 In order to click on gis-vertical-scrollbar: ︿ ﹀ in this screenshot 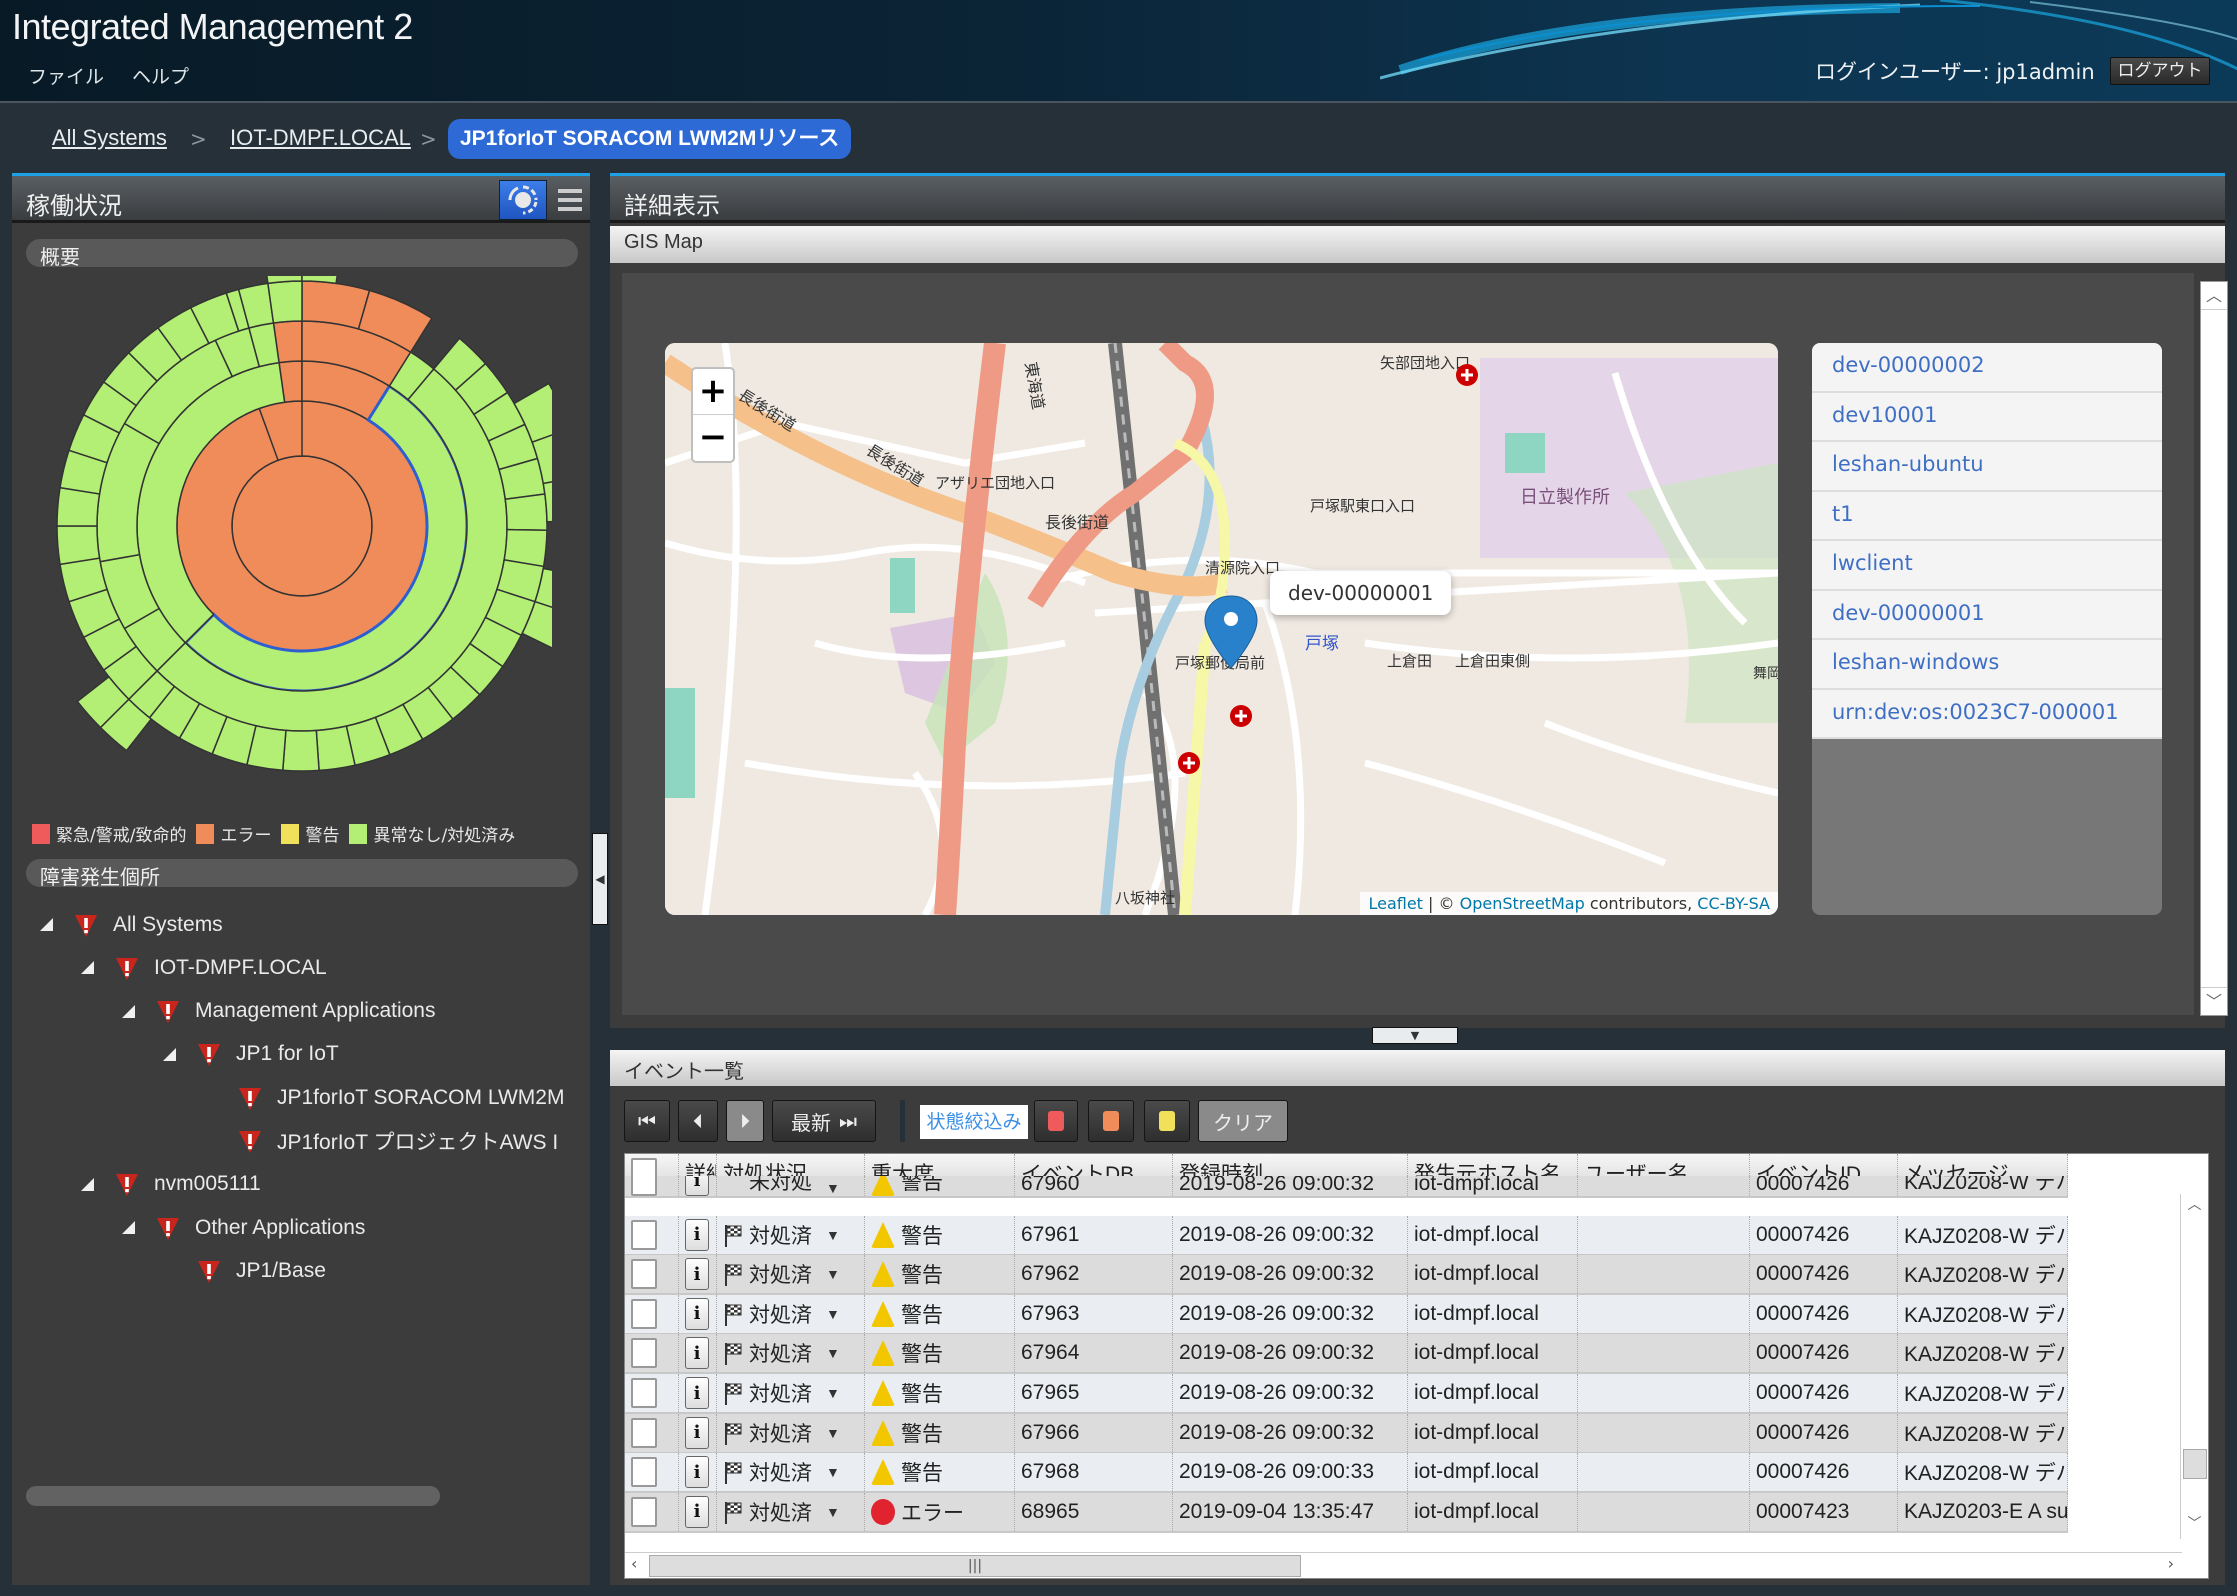, I will do `click(2214, 648)`.